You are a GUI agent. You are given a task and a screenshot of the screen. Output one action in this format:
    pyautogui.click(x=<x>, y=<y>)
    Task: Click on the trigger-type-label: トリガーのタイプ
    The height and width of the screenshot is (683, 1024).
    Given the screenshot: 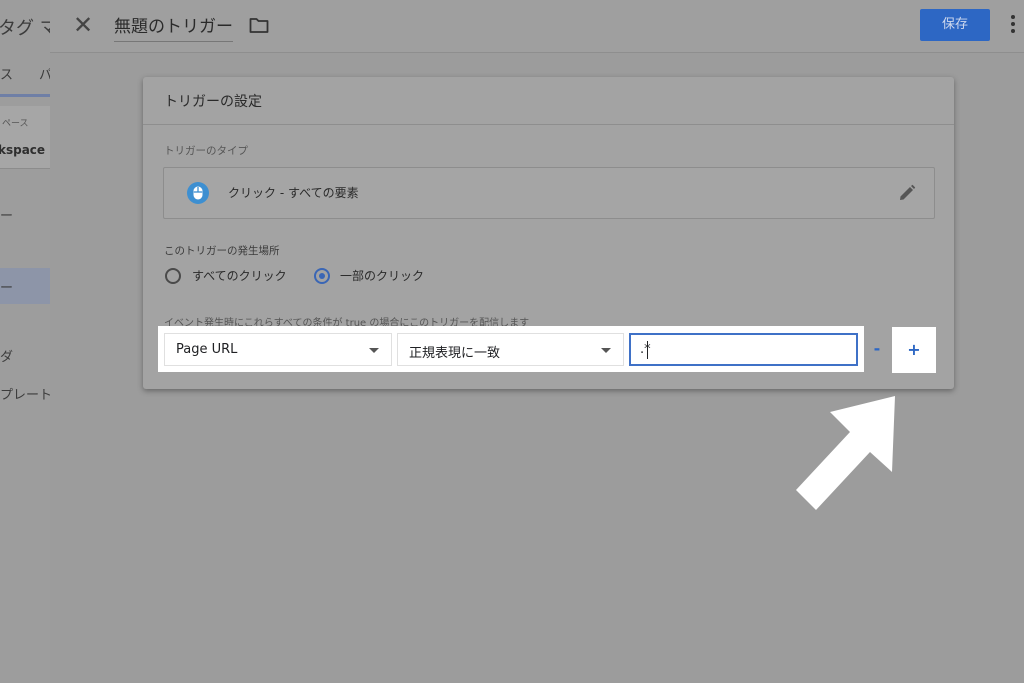 What is the action you would take?
    pyautogui.click(x=206, y=151)
    